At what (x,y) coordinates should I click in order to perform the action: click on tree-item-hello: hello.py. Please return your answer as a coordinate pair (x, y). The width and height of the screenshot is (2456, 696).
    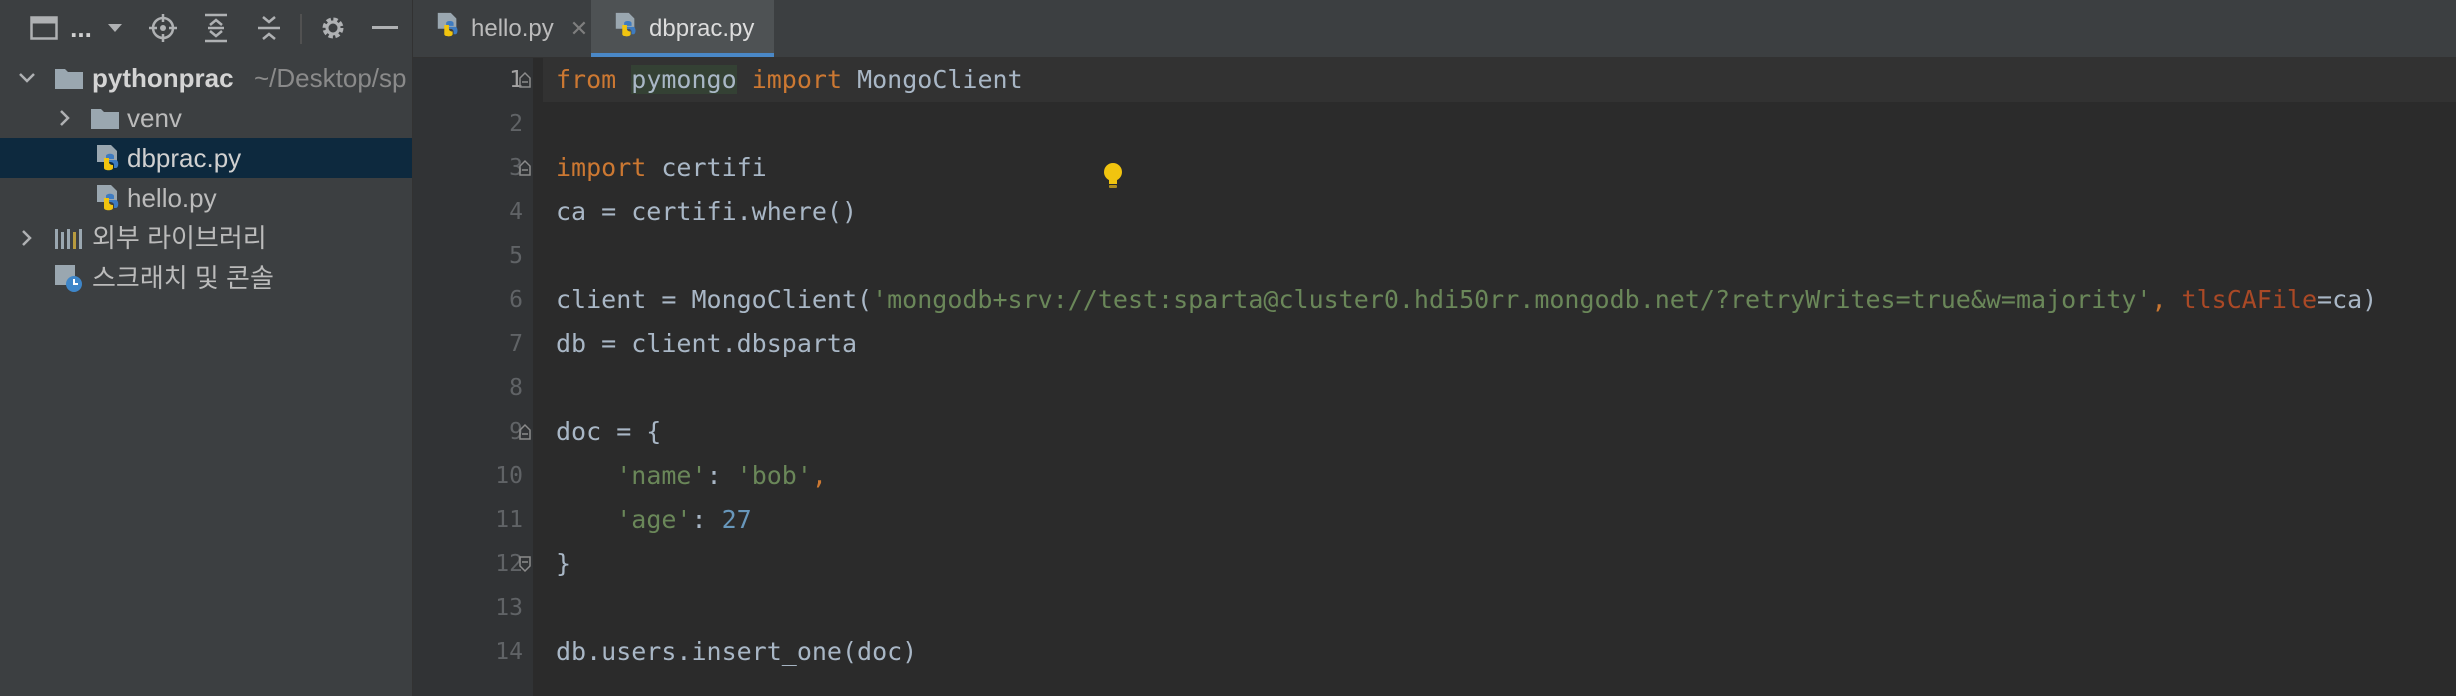
    Looking at the image, I should click on (206, 198).